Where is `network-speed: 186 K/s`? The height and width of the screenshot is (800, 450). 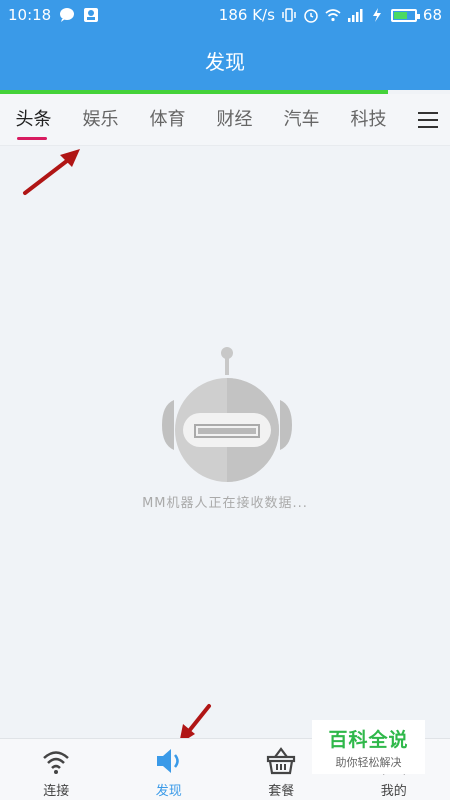
network-speed: 186 K/s is located at coordinates (246, 15).